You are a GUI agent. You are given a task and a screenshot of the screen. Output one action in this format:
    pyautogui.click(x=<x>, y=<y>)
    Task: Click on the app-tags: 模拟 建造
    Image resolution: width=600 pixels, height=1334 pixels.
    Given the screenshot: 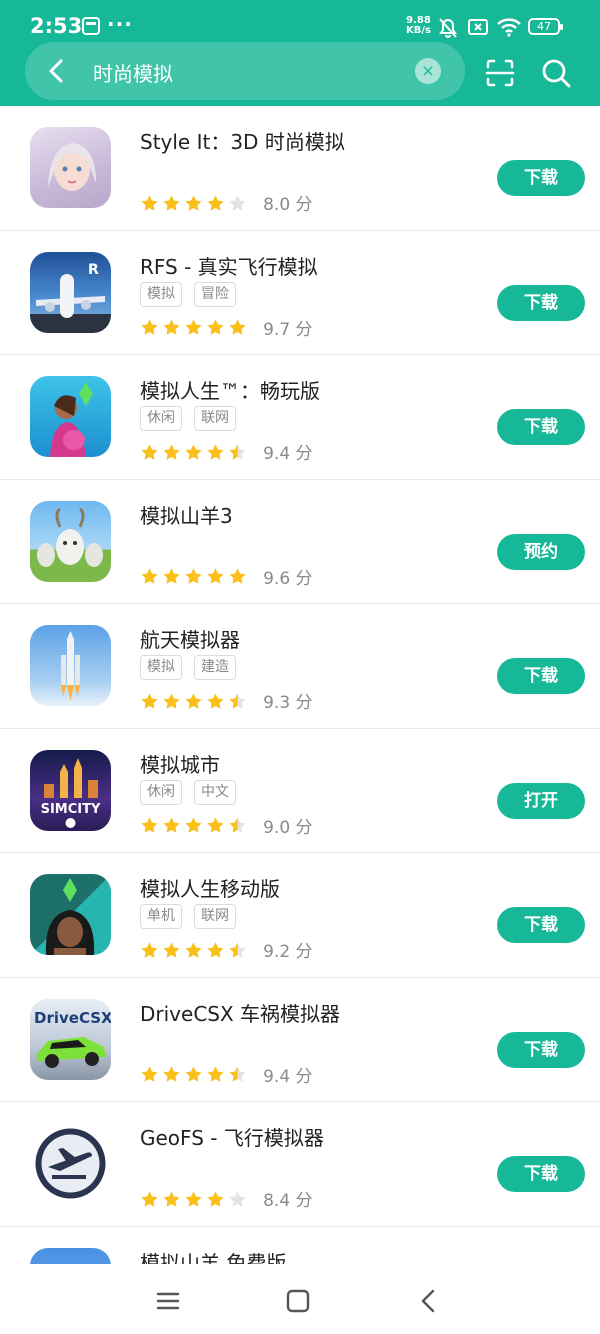 What is the action you would take?
    pyautogui.click(x=194, y=667)
    